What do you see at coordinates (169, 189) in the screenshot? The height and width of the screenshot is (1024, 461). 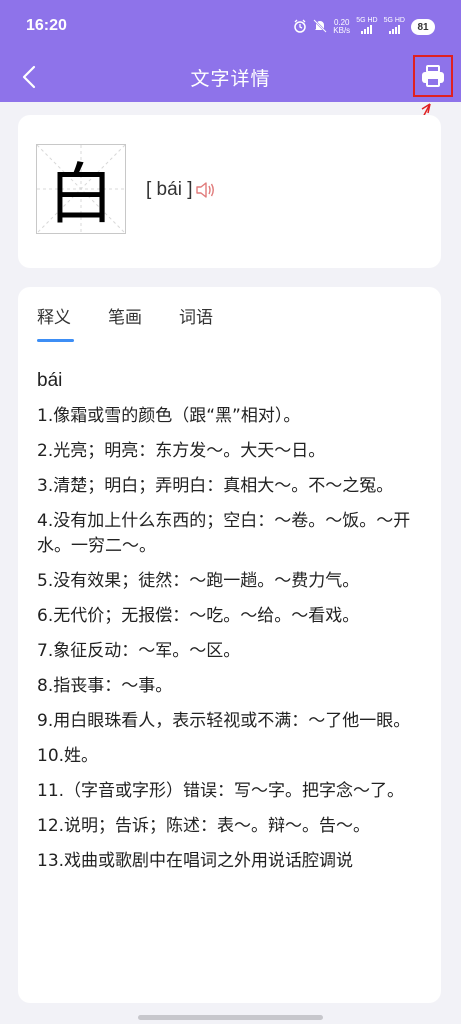 I see `pinyin-text: [ bái ]` at bounding box center [169, 189].